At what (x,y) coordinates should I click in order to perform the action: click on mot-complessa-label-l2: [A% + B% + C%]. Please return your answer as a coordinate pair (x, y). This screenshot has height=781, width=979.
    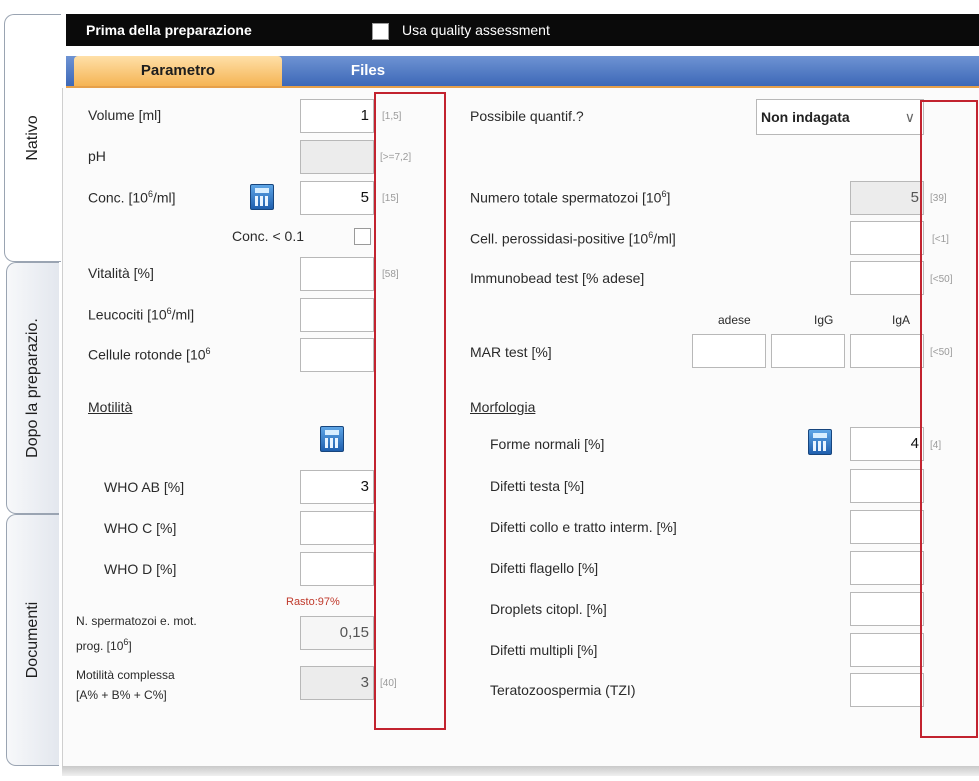
    Looking at the image, I should click on (121, 695).